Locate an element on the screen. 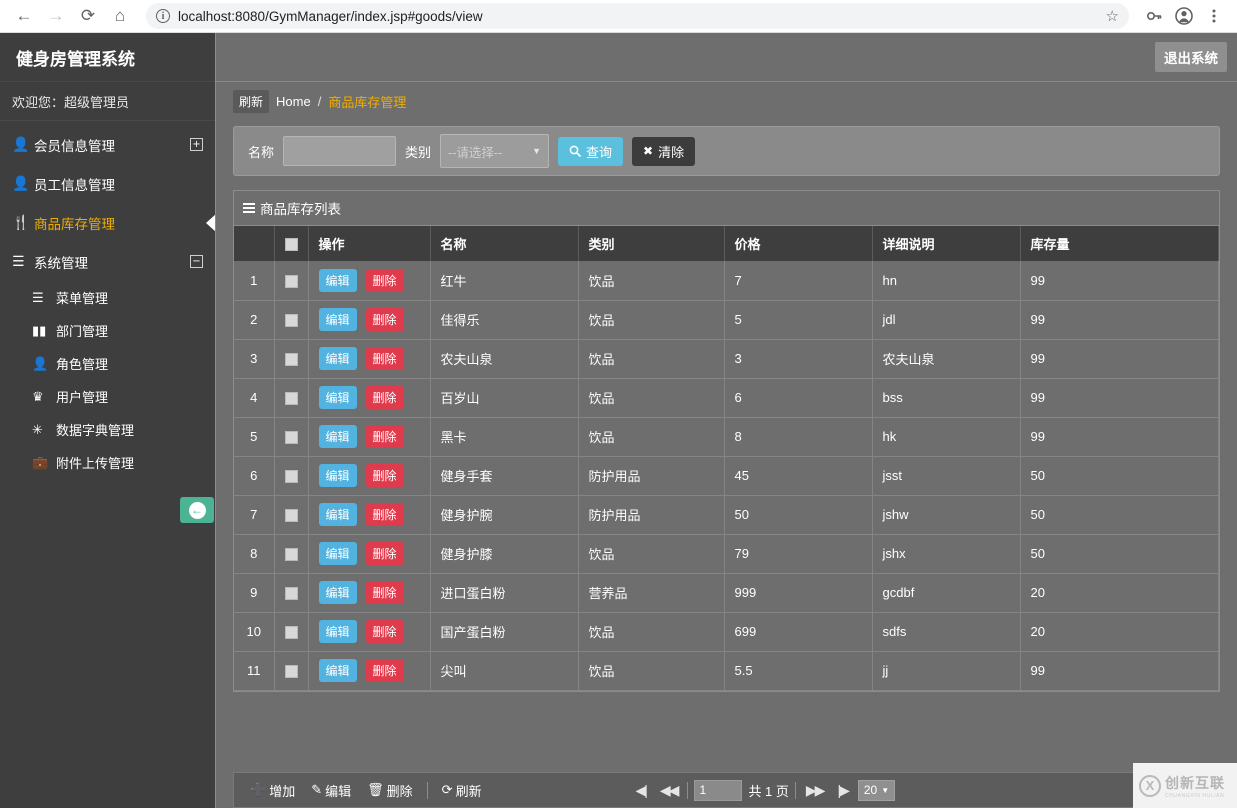 This screenshot has height=808, width=1237. page-size-select: 20 ▼ is located at coordinates (876, 790).